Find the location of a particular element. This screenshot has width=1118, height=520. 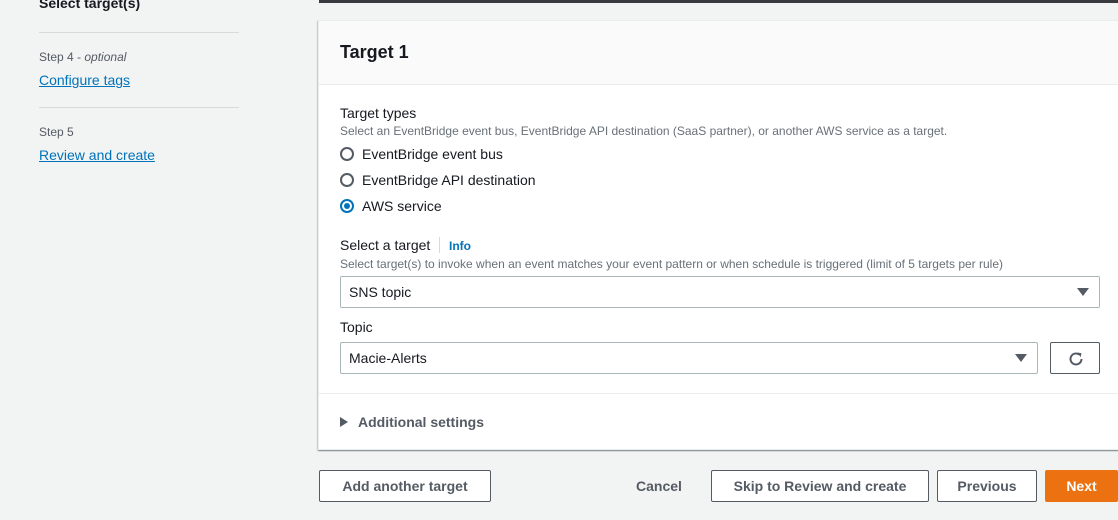

target-select-dropdown: SNS topic is located at coordinates (720, 292).